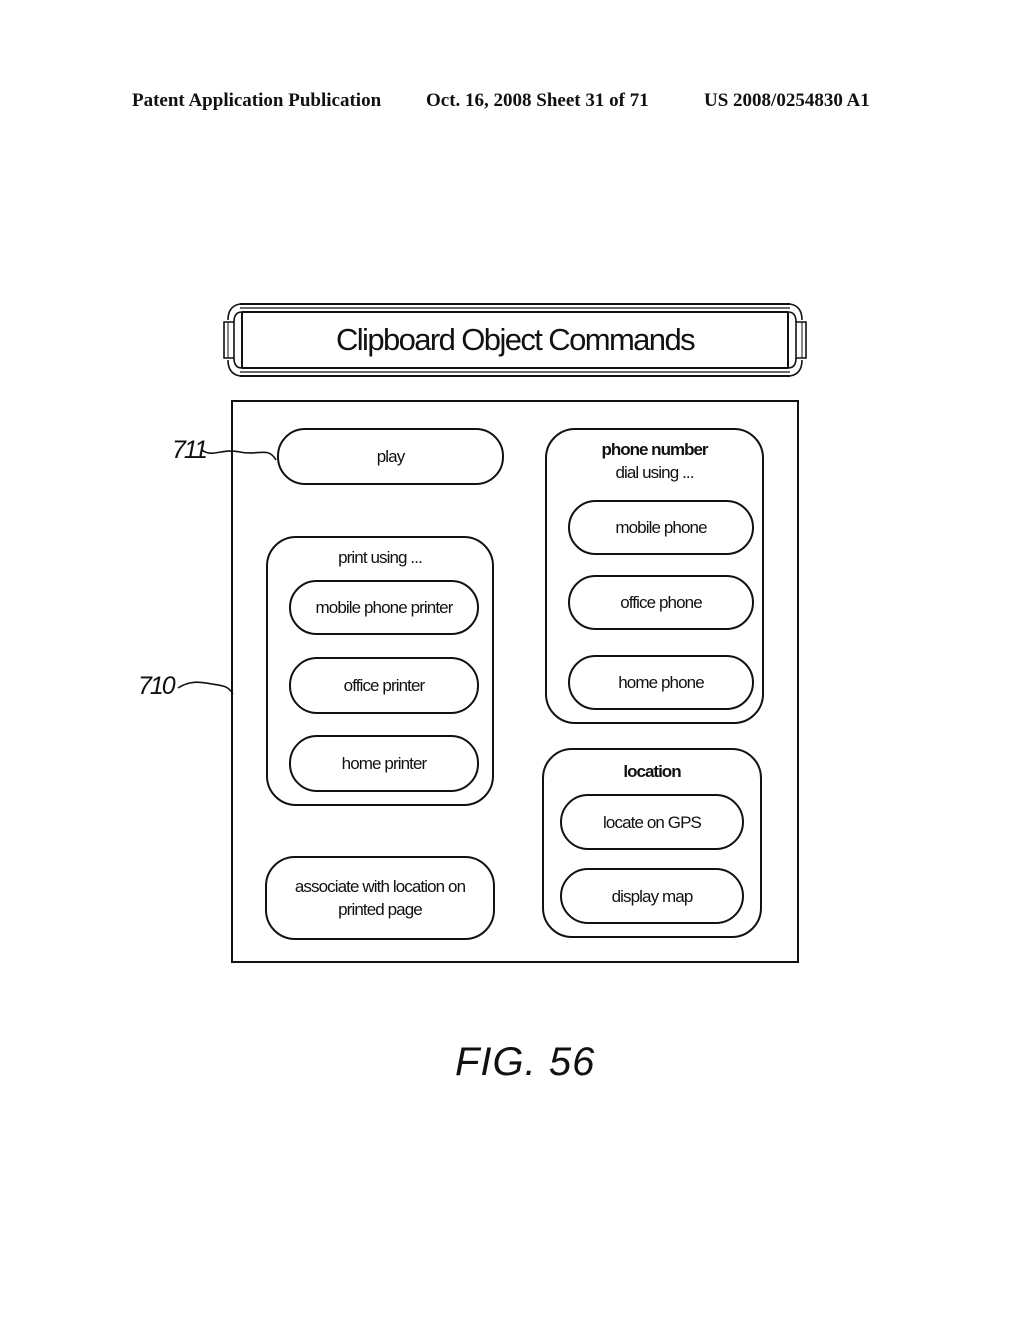  Describe the element at coordinates (787, 100) in the screenshot. I see `publication-number: US 2008/0254830 A1` at that location.